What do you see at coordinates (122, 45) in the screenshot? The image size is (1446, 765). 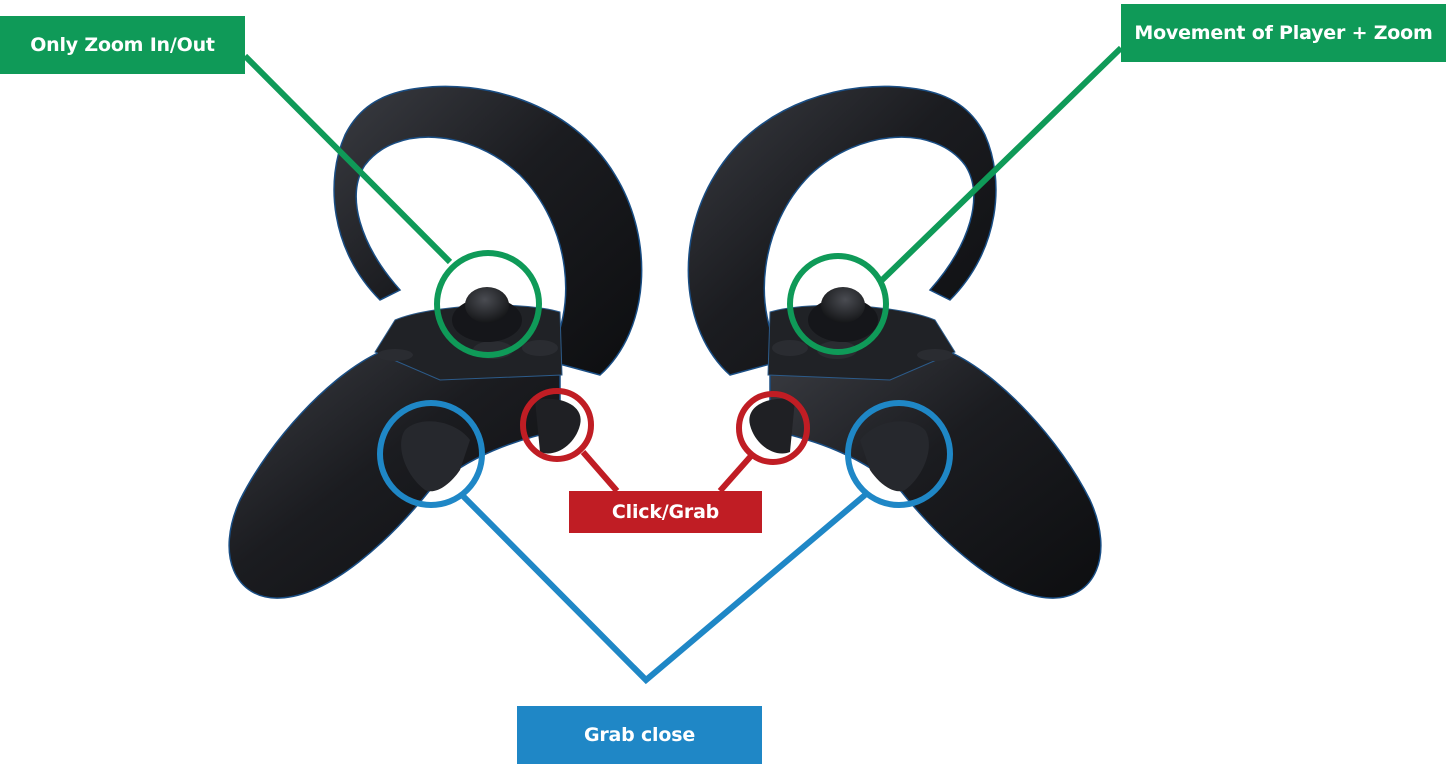 I see `left-thumbstick-label: Only Zoom In/Out` at bounding box center [122, 45].